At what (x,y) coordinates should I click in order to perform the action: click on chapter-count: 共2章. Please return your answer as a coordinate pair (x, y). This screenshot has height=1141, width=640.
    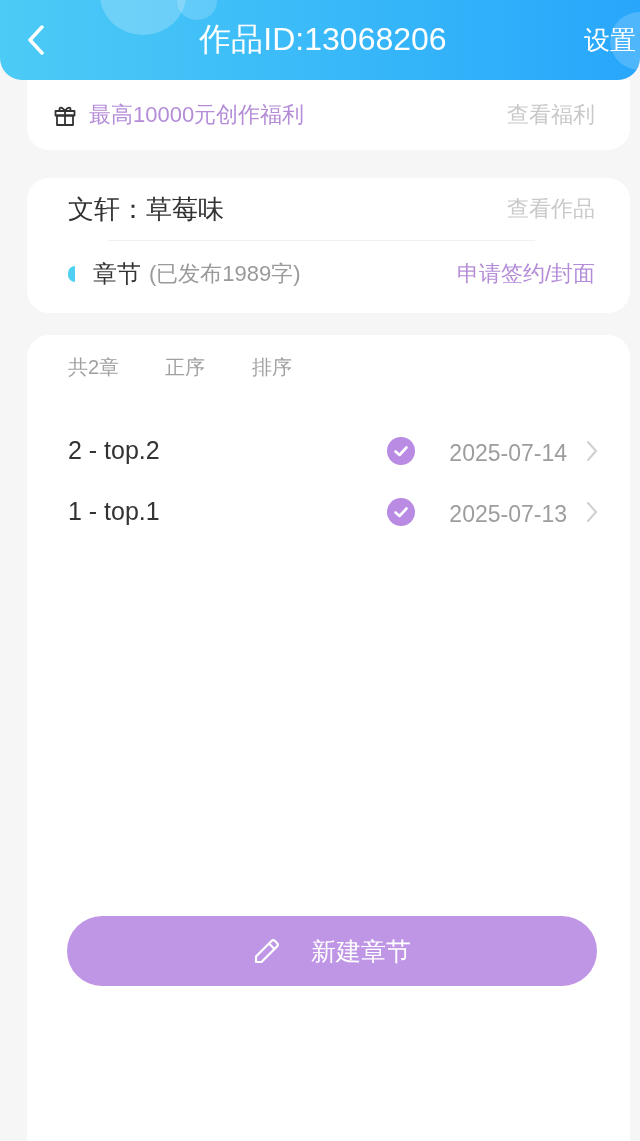
    Looking at the image, I should click on (94, 367).